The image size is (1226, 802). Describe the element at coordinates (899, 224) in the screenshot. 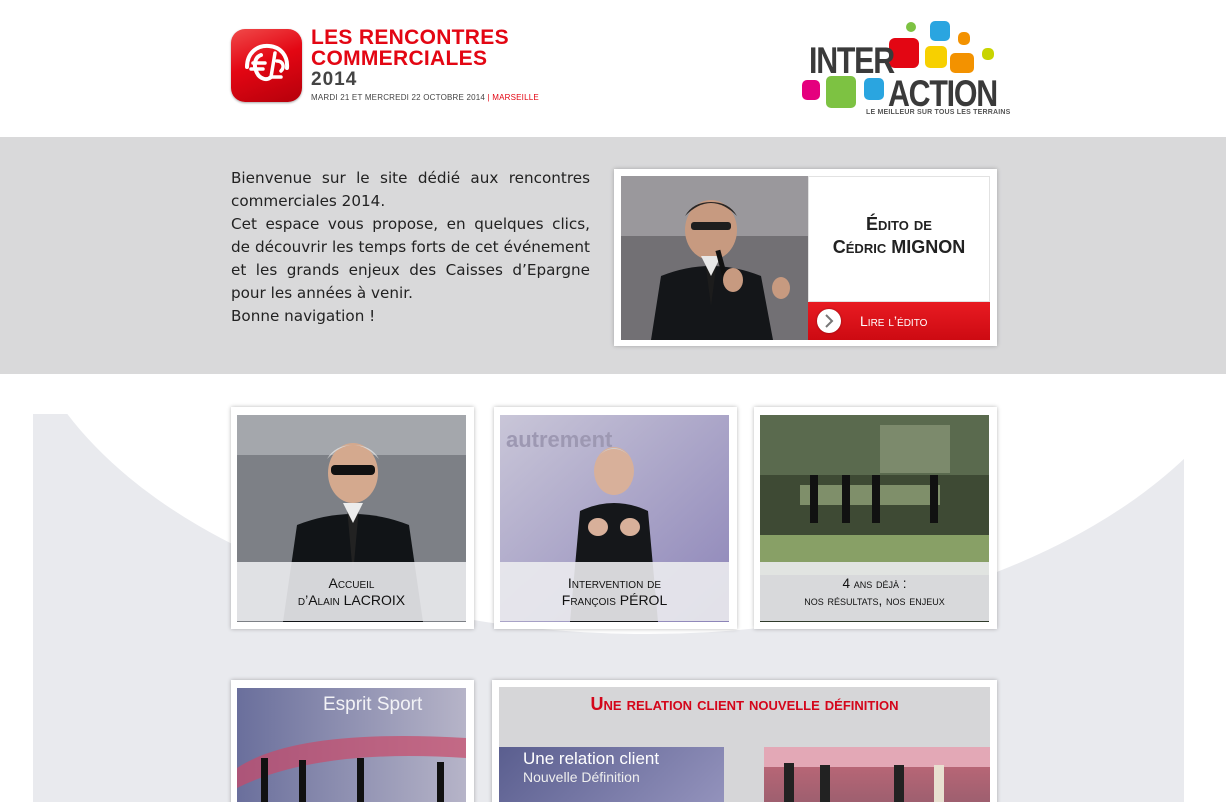

I see `edito-title-line-1: Édito de` at that location.